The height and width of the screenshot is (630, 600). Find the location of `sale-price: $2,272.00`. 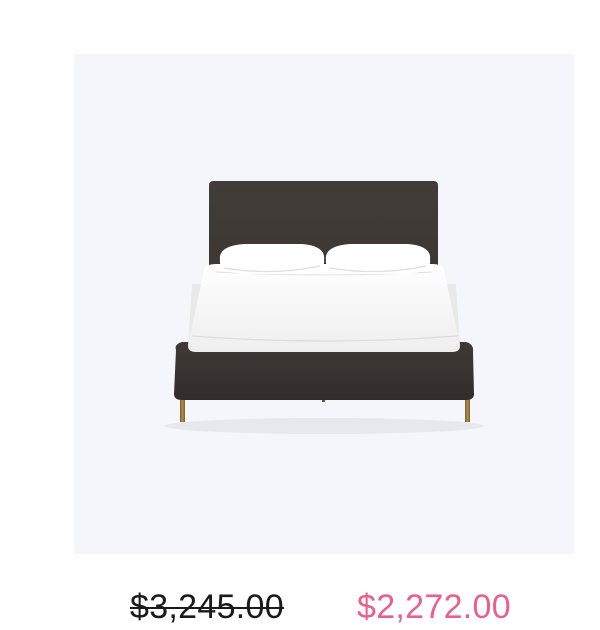

sale-price: $2,272.00 is located at coordinates (434, 607).